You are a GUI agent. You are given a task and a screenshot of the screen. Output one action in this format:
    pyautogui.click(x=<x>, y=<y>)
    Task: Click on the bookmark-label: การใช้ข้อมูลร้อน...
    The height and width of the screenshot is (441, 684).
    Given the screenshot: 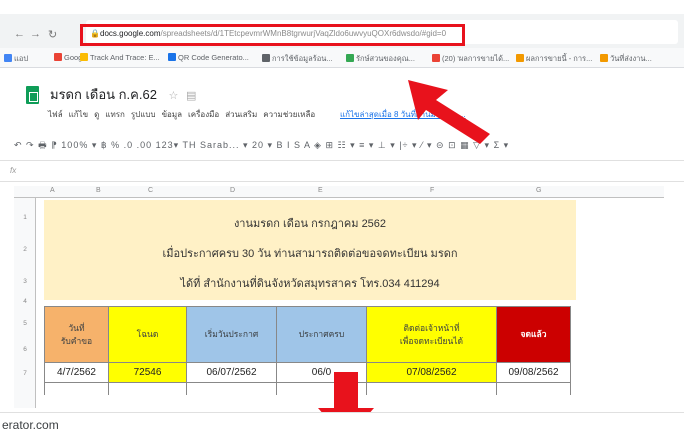 What is the action you would take?
    pyautogui.click(x=302, y=58)
    